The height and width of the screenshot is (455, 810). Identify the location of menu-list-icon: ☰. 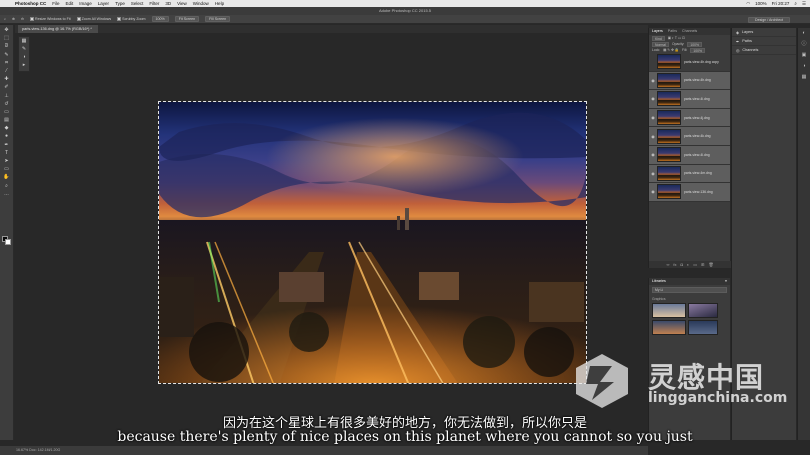
(804, 4).